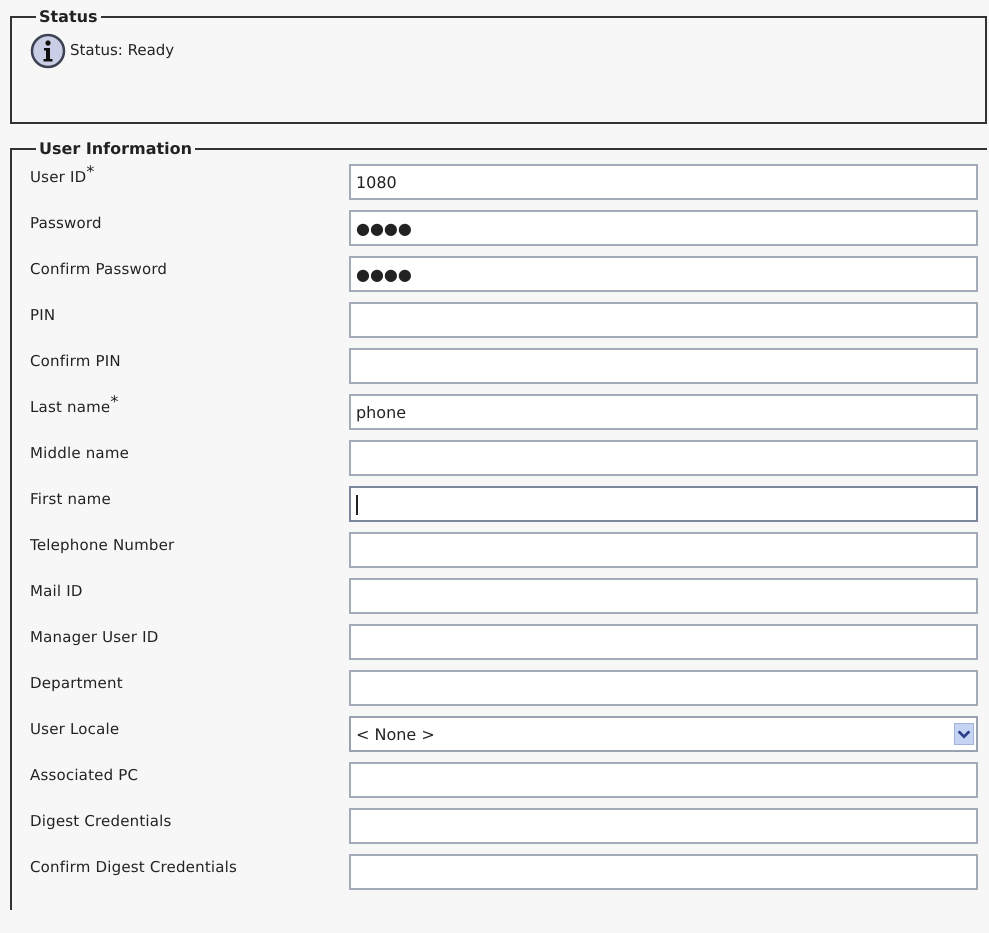  I want to click on status-message: Status: Ready, so click(122, 51).